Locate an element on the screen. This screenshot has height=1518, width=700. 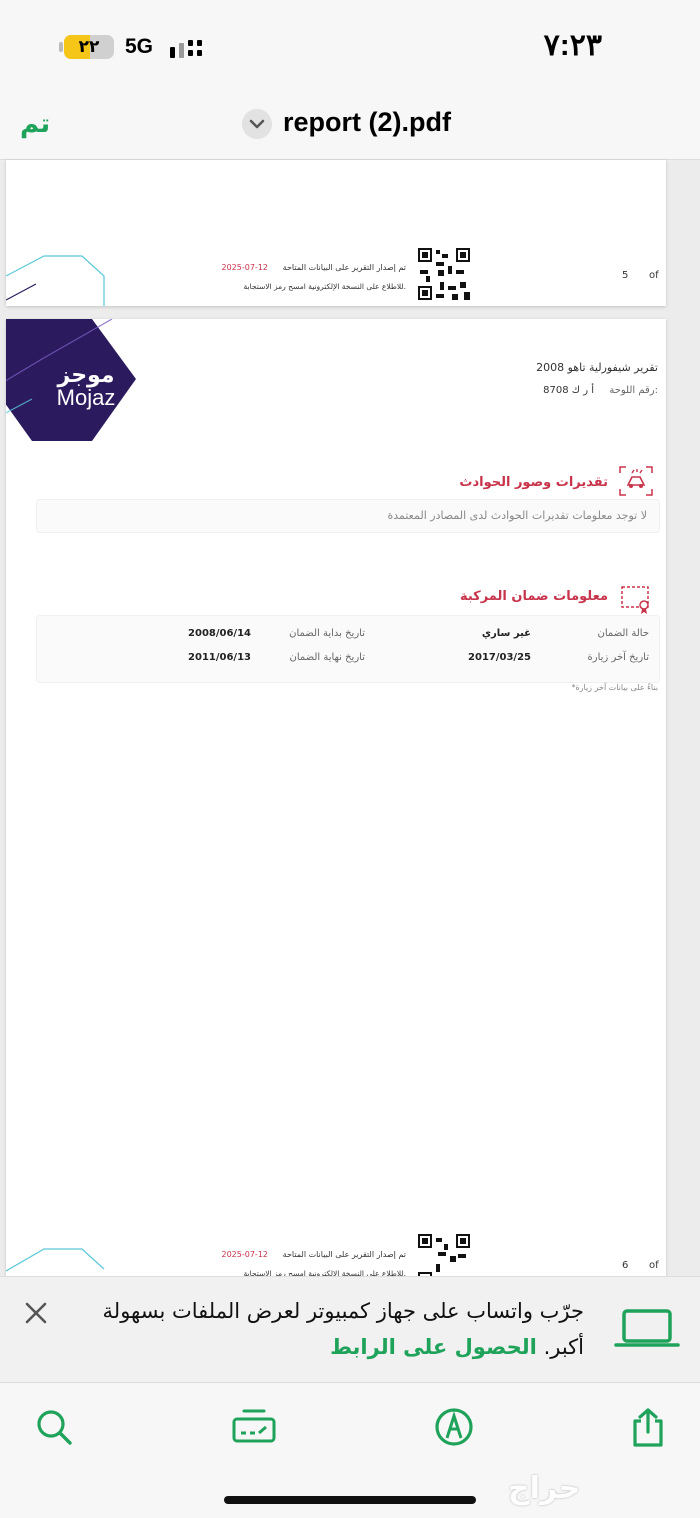
report-title: تقرير شيفورلية تاهو 2008 is located at coordinates (597, 367).